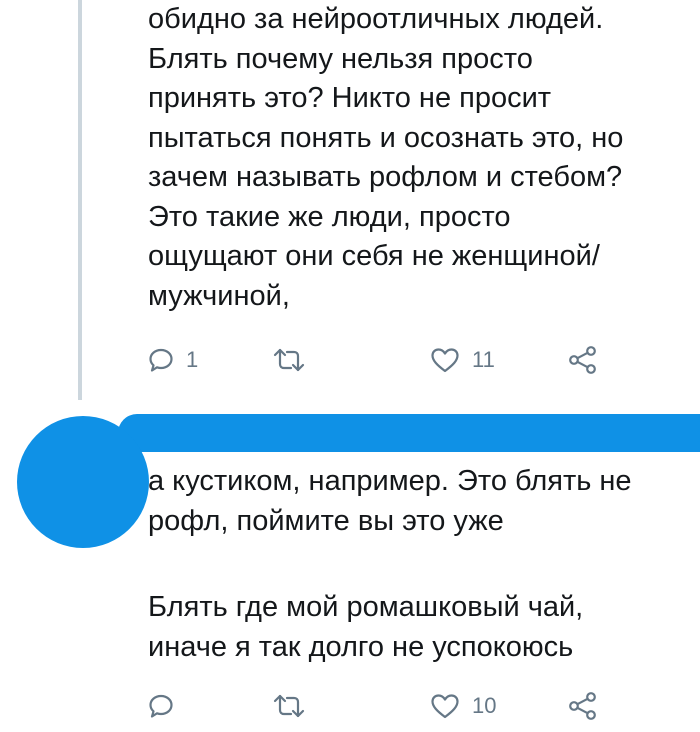  What do you see at coordinates (83, 482) in the screenshot?
I see `avatar` at bounding box center [83, 482].